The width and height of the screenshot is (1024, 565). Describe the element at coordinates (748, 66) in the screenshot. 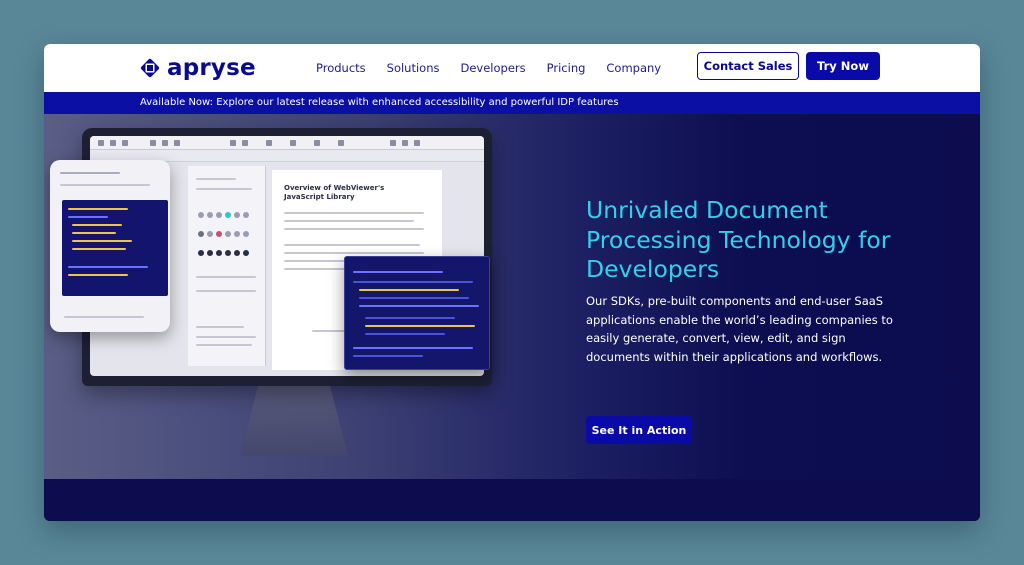

I see `contact-sales-button: Contact Sales` at that location.